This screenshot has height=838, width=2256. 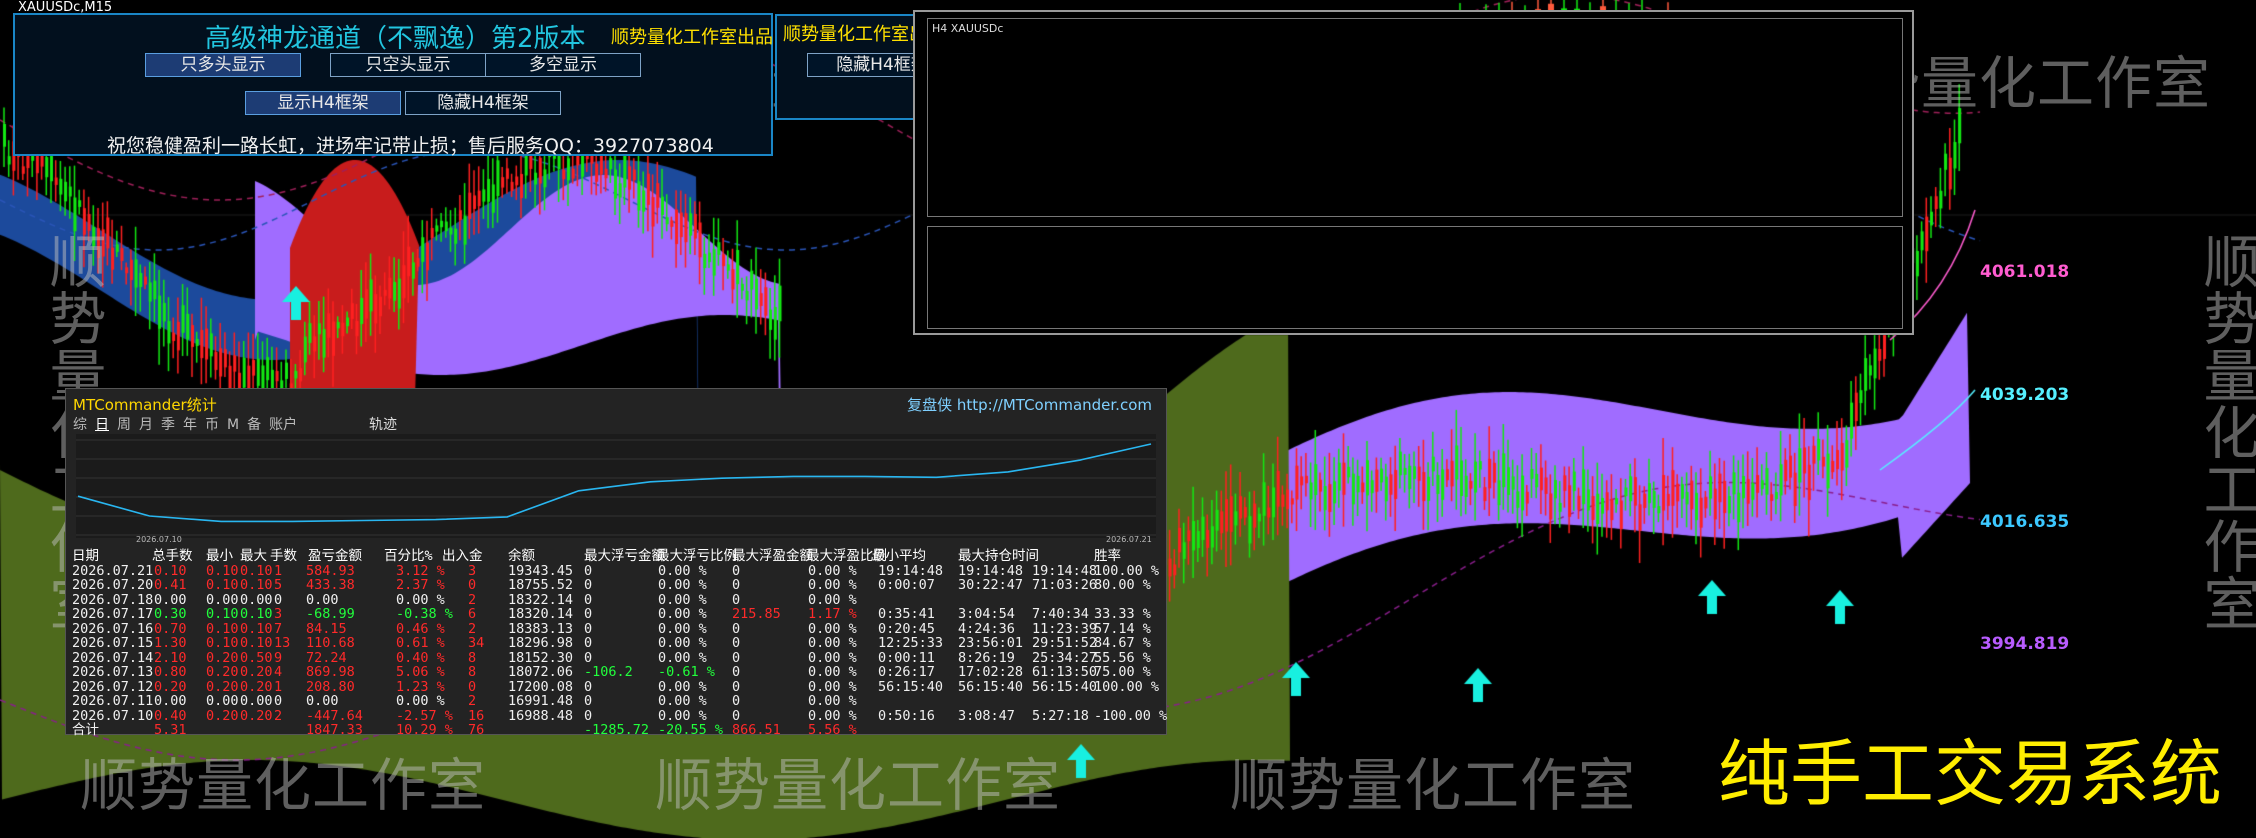 What do you see at coordinates (541, 657) in the screenshot?
I see `table-cell: 18152.30` at bounding box center [541, 657].